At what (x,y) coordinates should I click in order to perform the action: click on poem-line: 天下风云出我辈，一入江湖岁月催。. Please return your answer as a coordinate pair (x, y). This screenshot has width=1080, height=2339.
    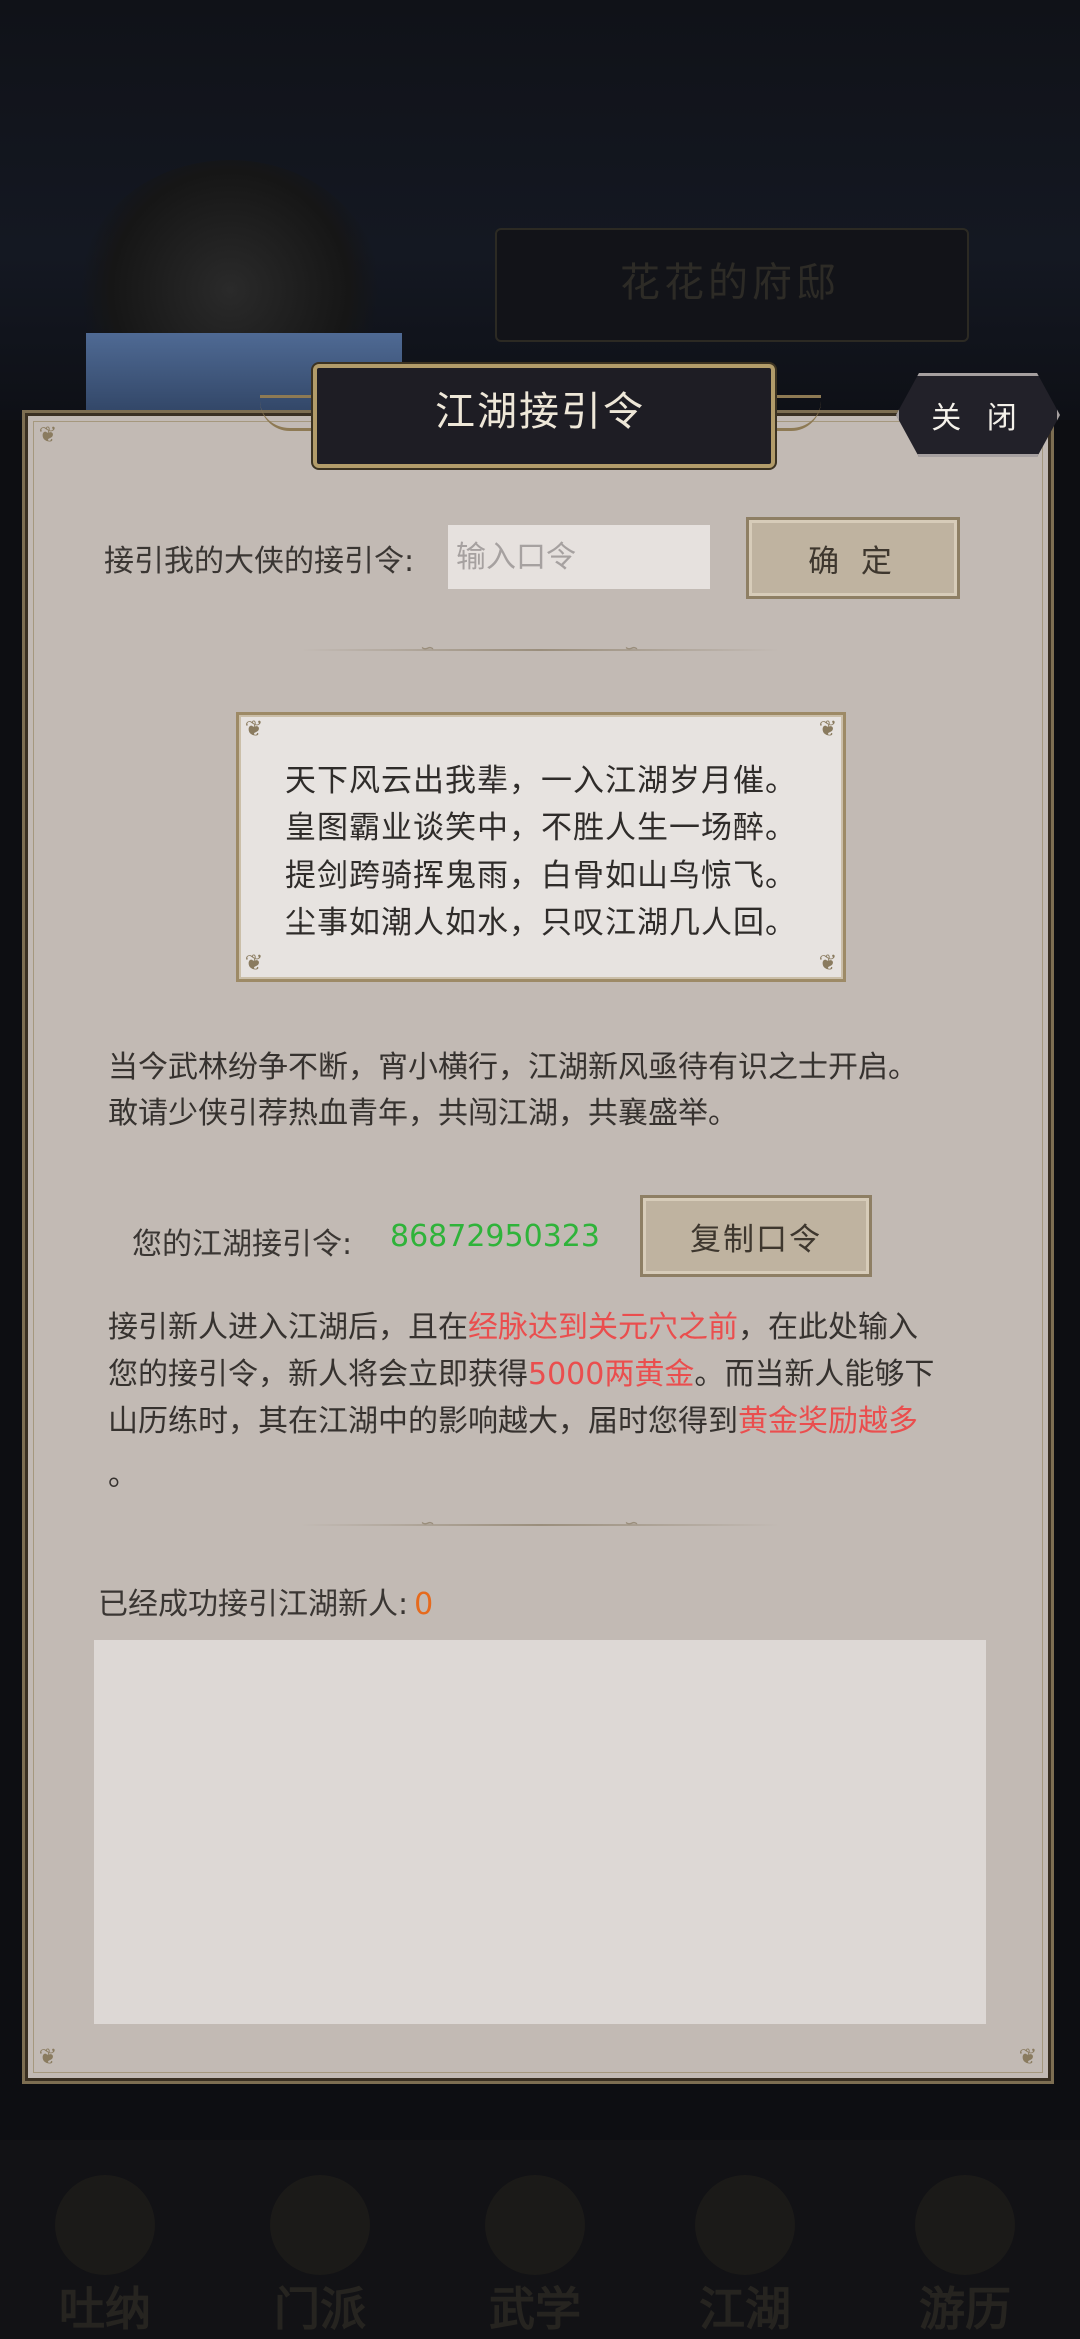
    Looking at the image, I should click on (541, 781).